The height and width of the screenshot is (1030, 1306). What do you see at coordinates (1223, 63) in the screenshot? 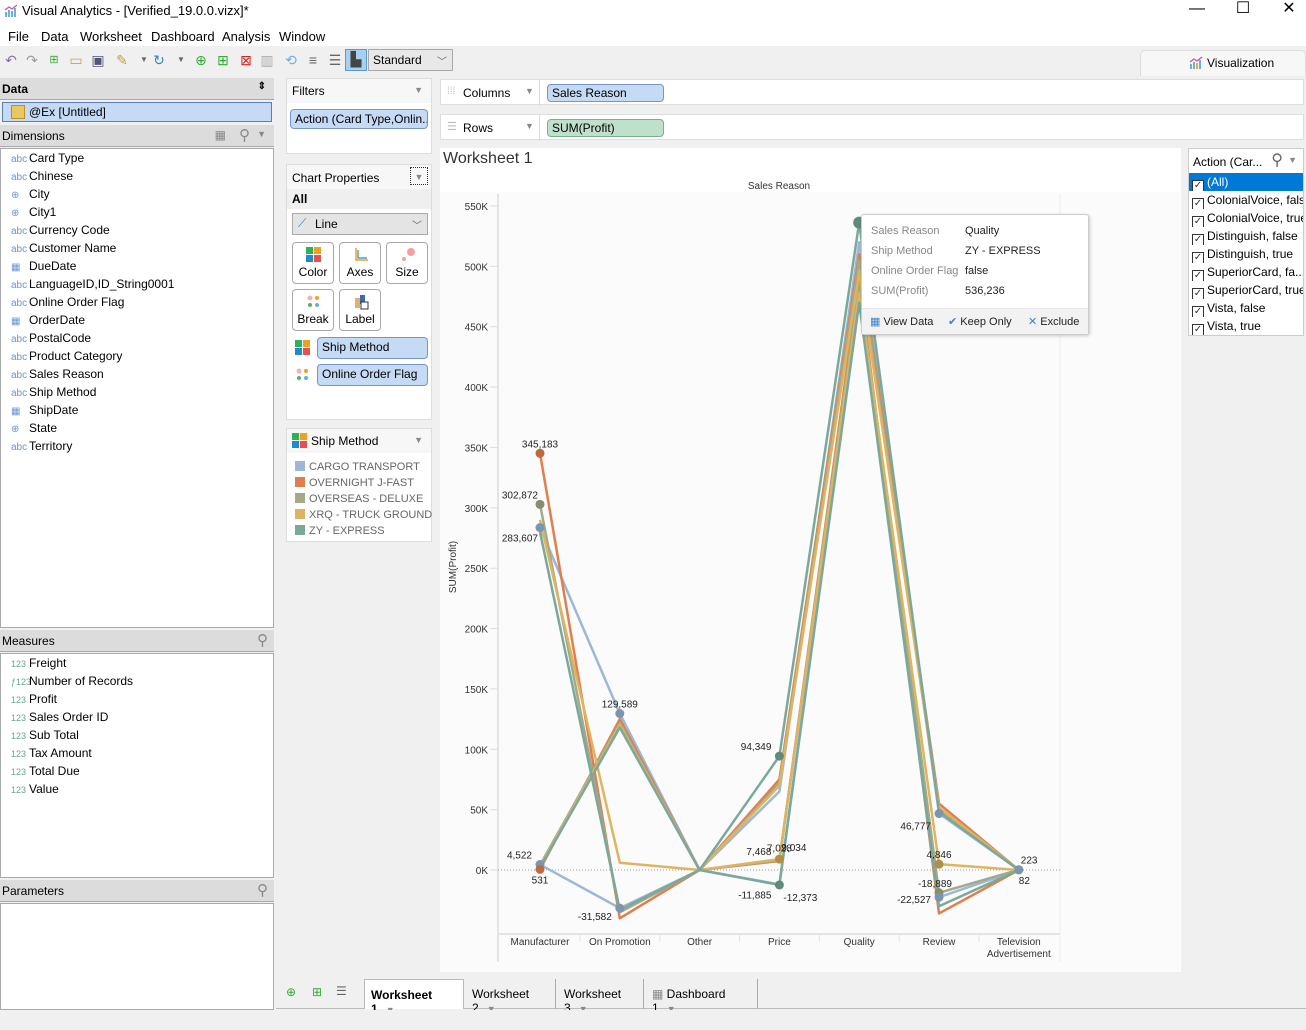
I see `visualization-tab: Visualization` at bounding box center [1223, 63].